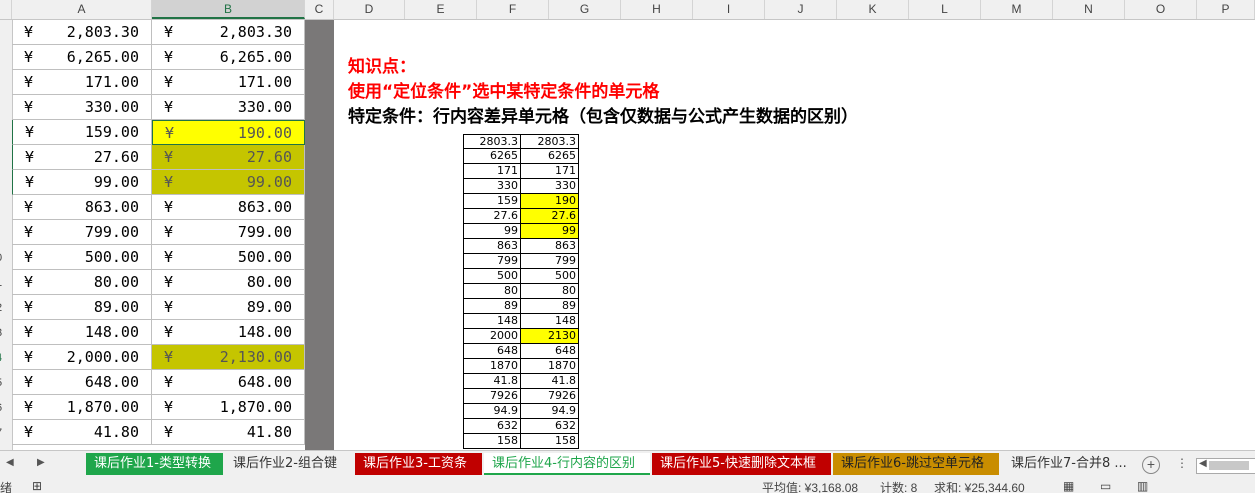 This screenshot has height=493, width=1255. What do you see at coordinates (550, 336) in the screenshot?
I see `mini-cell-right: 2130` at bounding box center [550, 336].